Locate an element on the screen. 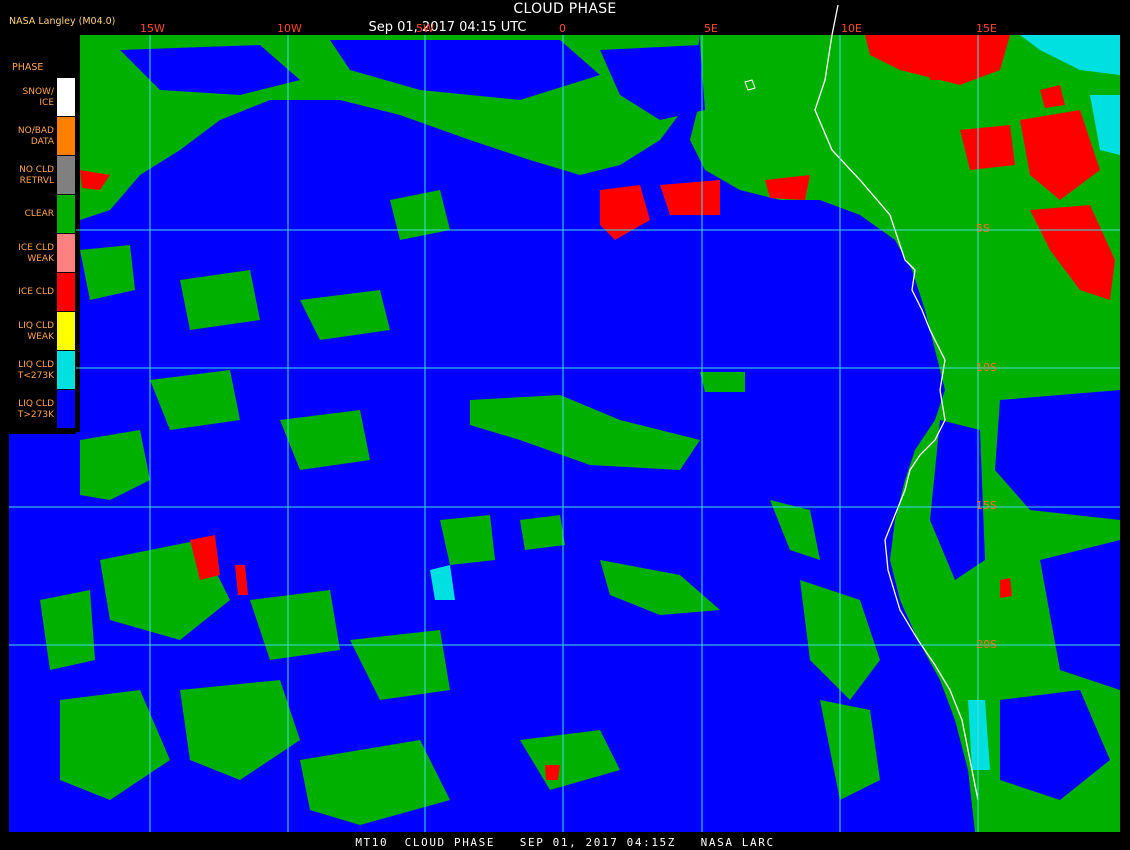  legend-item: LIQ CLD WEAK is located at coordinates (42, 331).